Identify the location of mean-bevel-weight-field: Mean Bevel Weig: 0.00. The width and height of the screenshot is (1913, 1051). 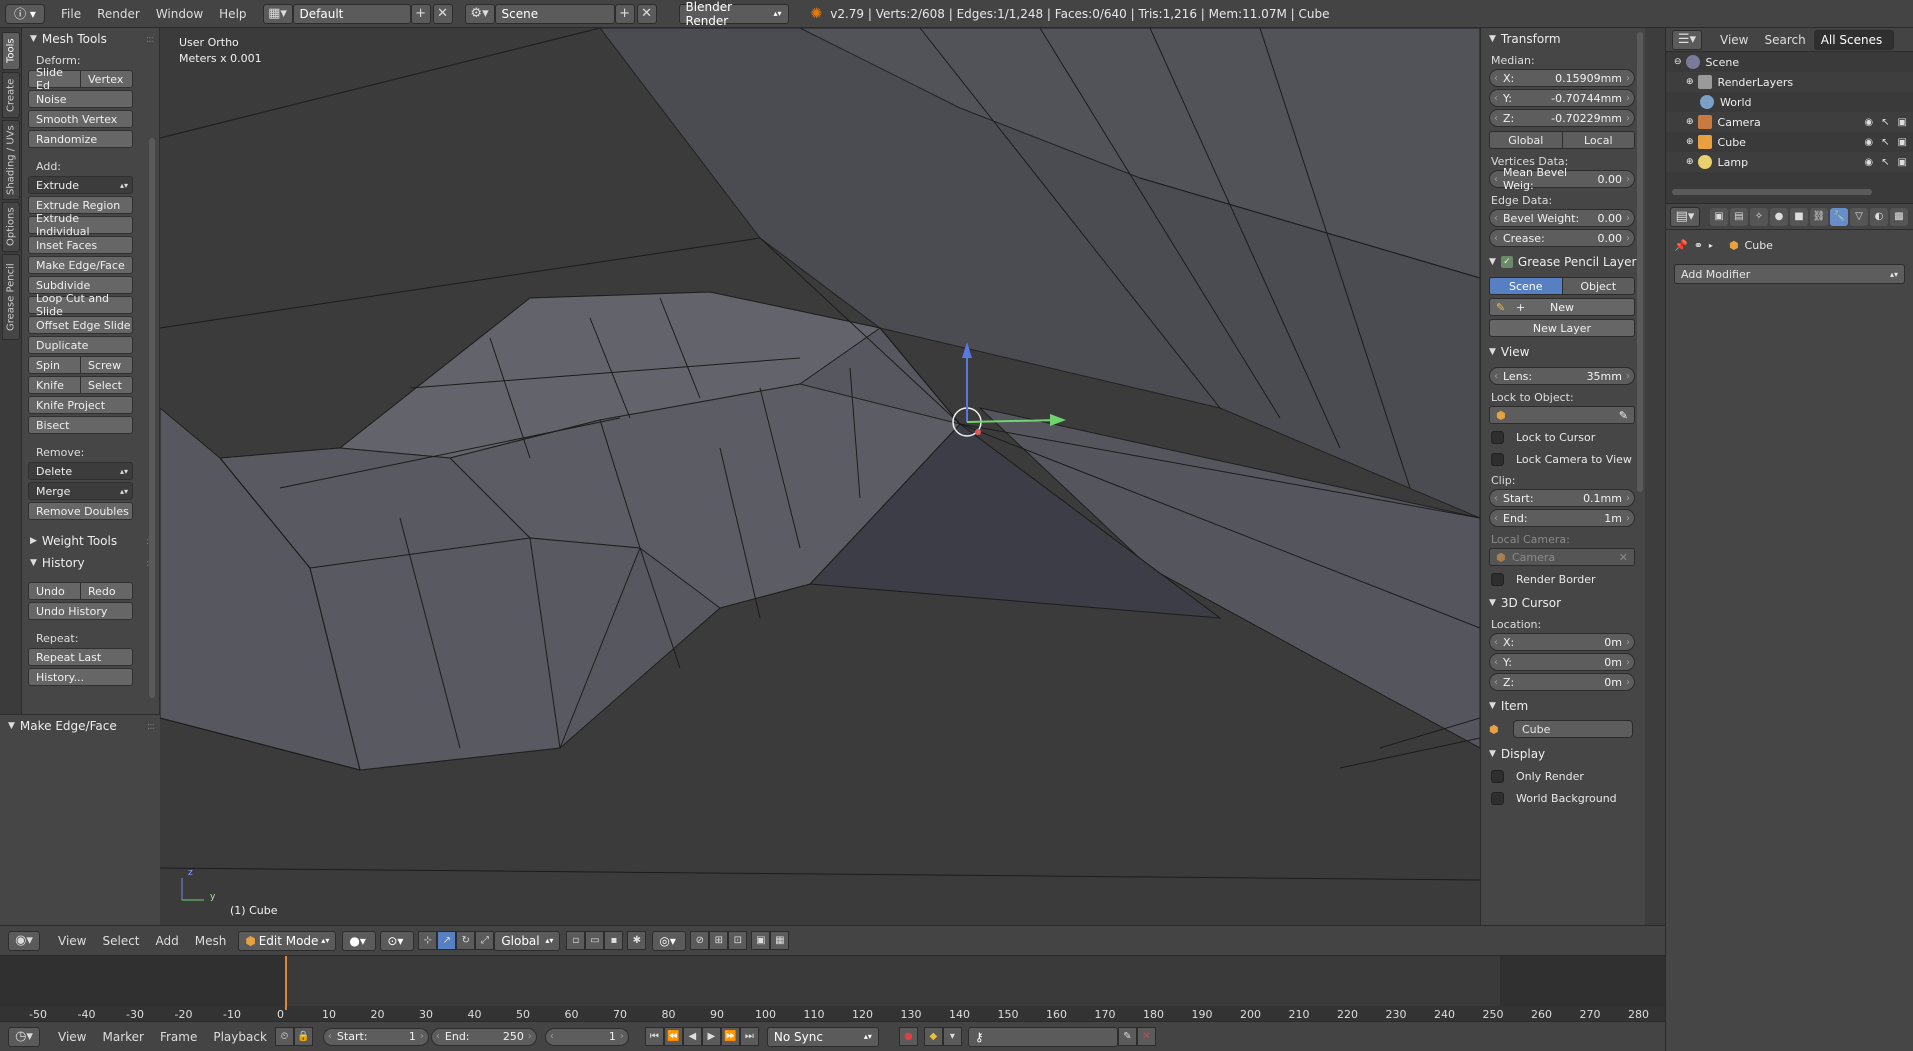
(1562, 179).